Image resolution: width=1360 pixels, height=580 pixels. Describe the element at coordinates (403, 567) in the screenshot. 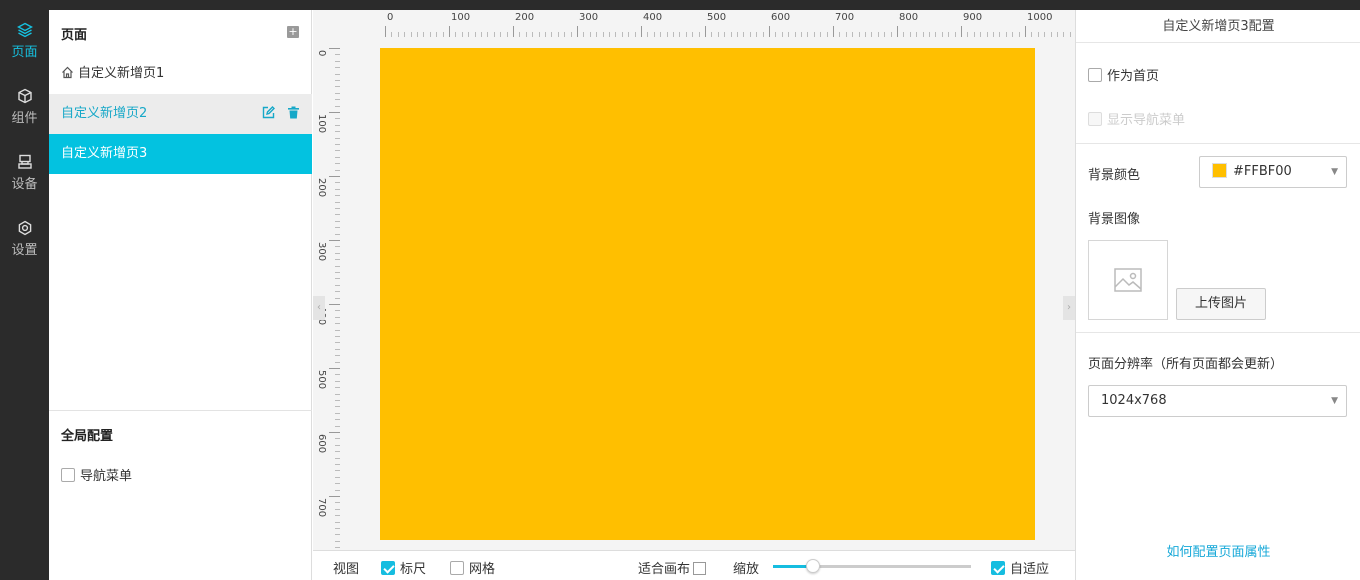

I see `ruler-toggle: 标尺` at that location.